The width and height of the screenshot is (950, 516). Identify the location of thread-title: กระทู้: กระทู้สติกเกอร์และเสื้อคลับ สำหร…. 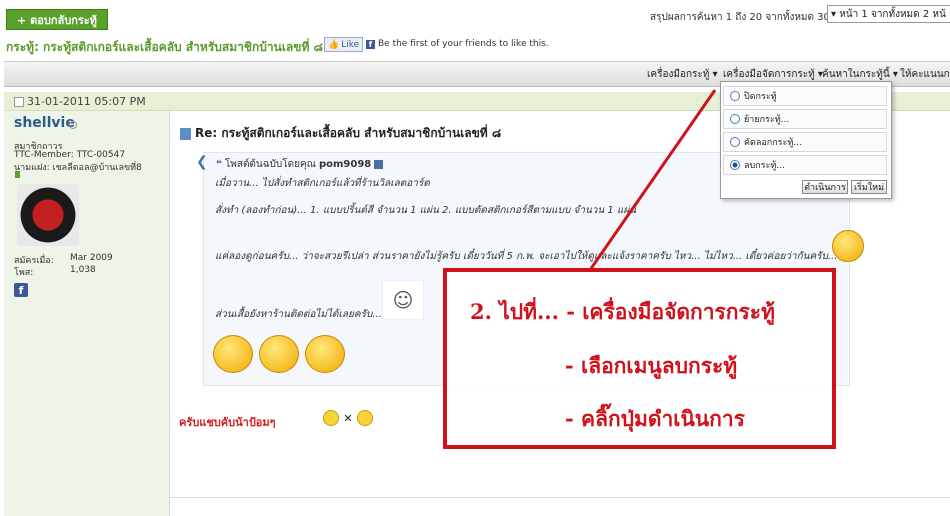
(164, 47).